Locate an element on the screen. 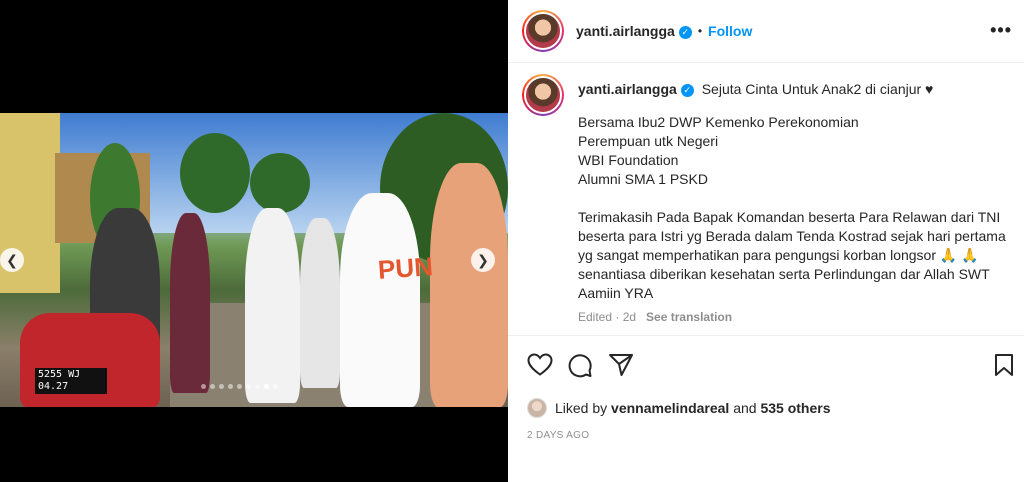  like-button is located at coordinates (540, 367).